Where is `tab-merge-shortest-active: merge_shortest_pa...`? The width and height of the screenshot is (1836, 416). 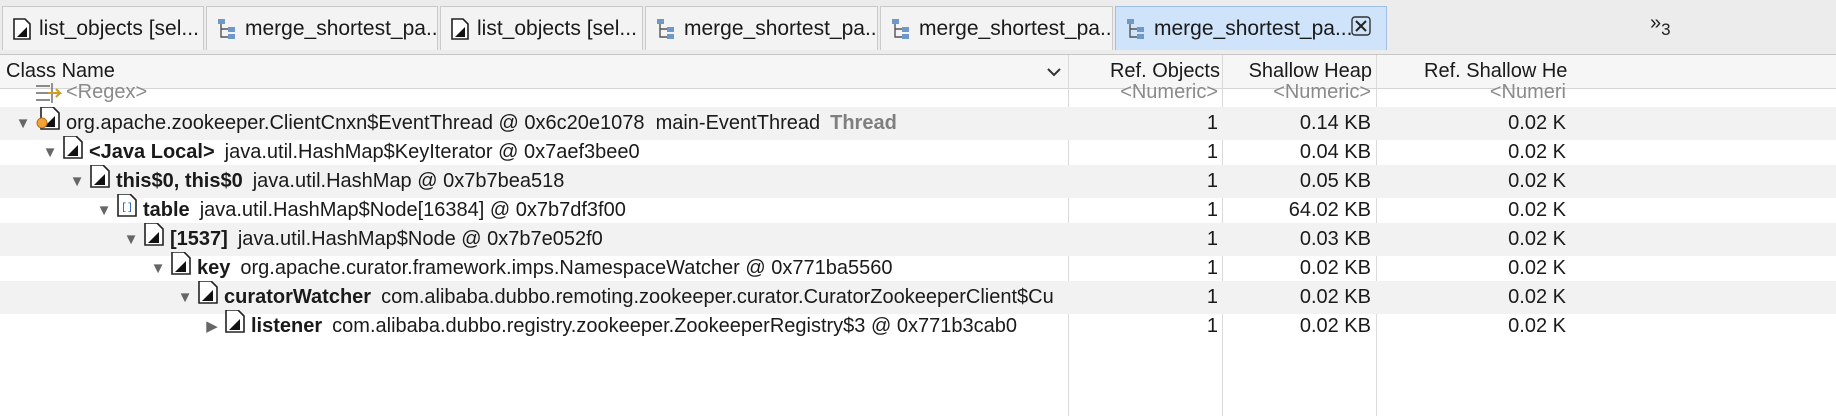
tab-merge-shortest-active: merge_shortest_pa... is located at coordinates (1251, 28).